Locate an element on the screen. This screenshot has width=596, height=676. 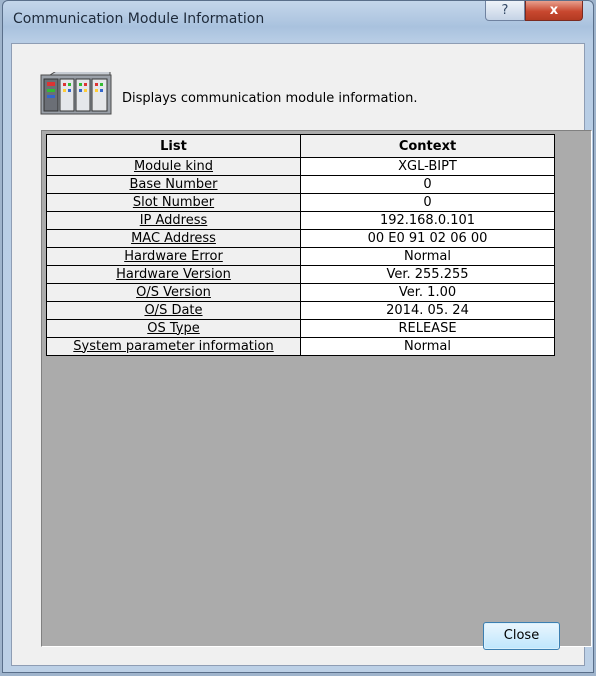
table-row: O/S Version Ver. 1.00 is located at coordinates (300, 292).